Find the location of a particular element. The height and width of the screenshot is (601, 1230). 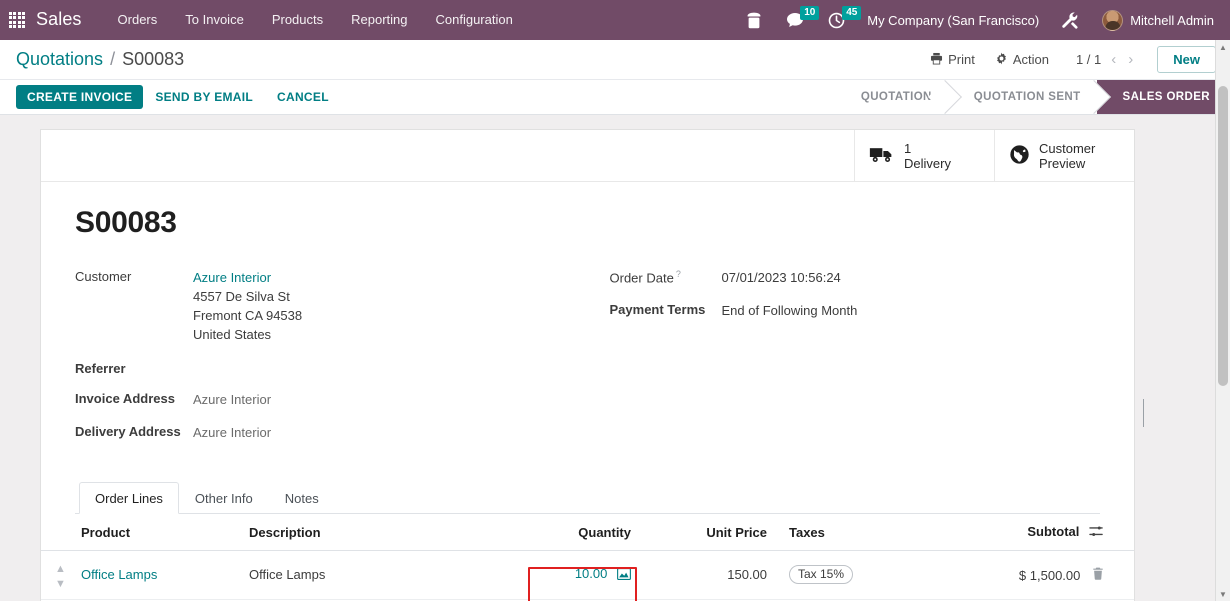

pager: 1 / 1 ‹ › is located at coordinates (1105, 59).